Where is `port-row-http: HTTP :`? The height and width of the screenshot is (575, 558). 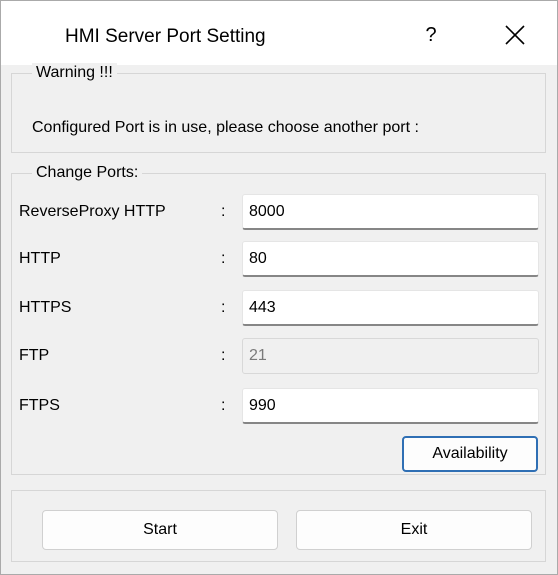 port-row-http: HTTP : is located at coordinates (270, 259).